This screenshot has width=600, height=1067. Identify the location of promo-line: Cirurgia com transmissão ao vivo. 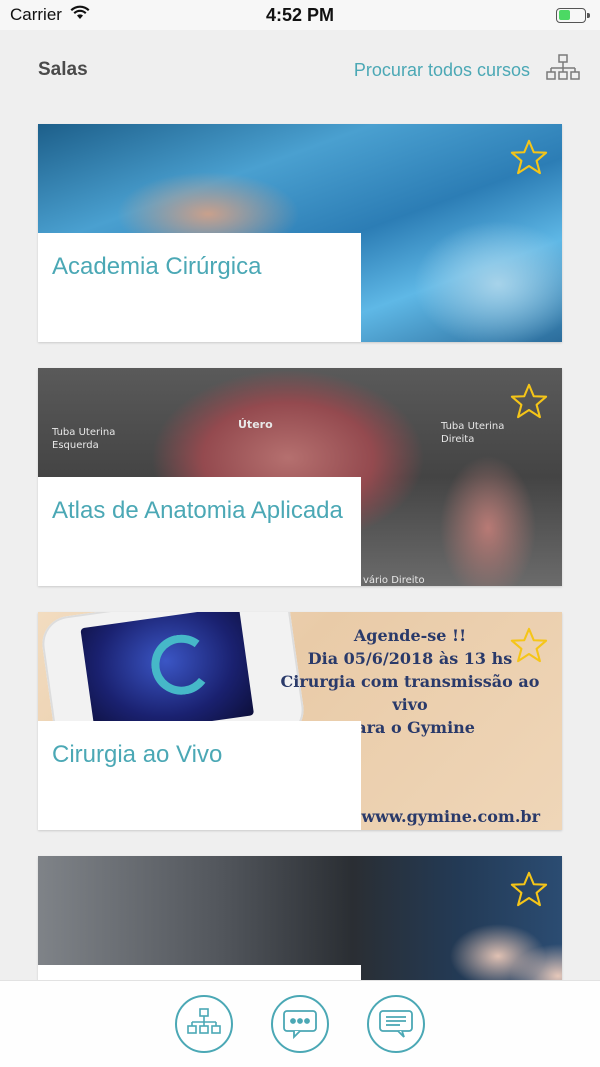
(410, 693).